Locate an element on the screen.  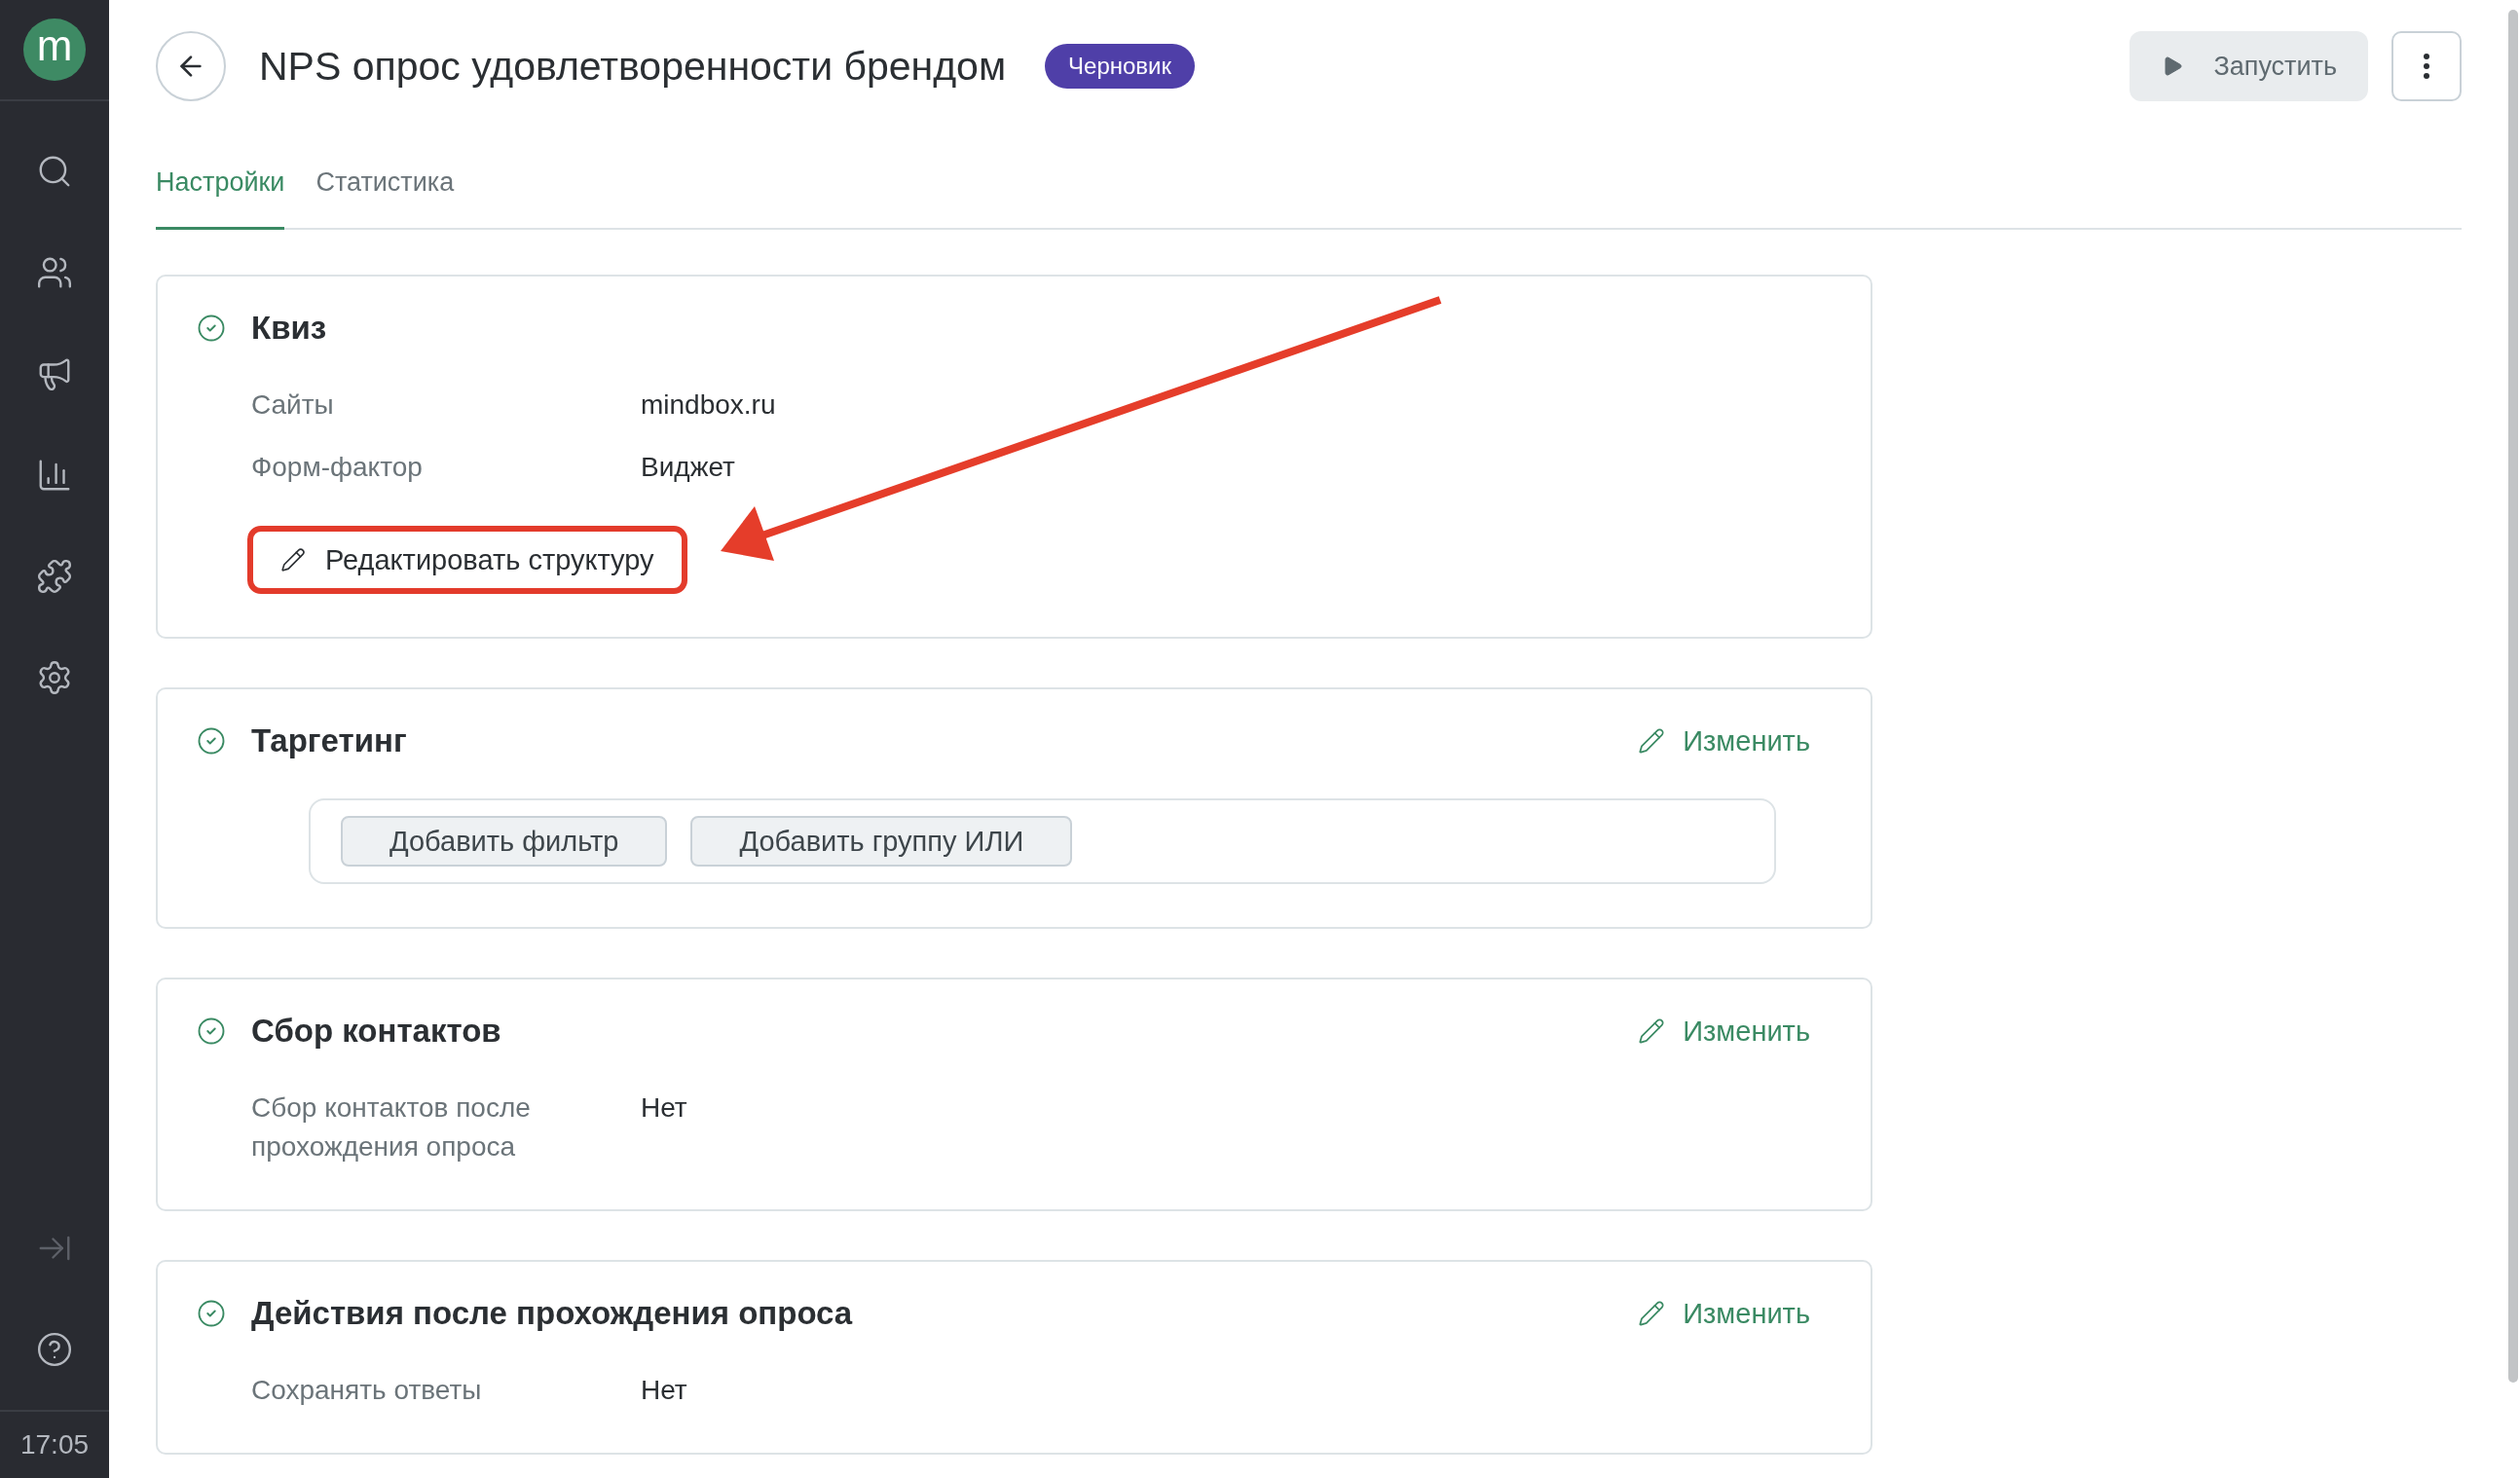
clock-time: 17:05 is located at coordinates (54, 1444).